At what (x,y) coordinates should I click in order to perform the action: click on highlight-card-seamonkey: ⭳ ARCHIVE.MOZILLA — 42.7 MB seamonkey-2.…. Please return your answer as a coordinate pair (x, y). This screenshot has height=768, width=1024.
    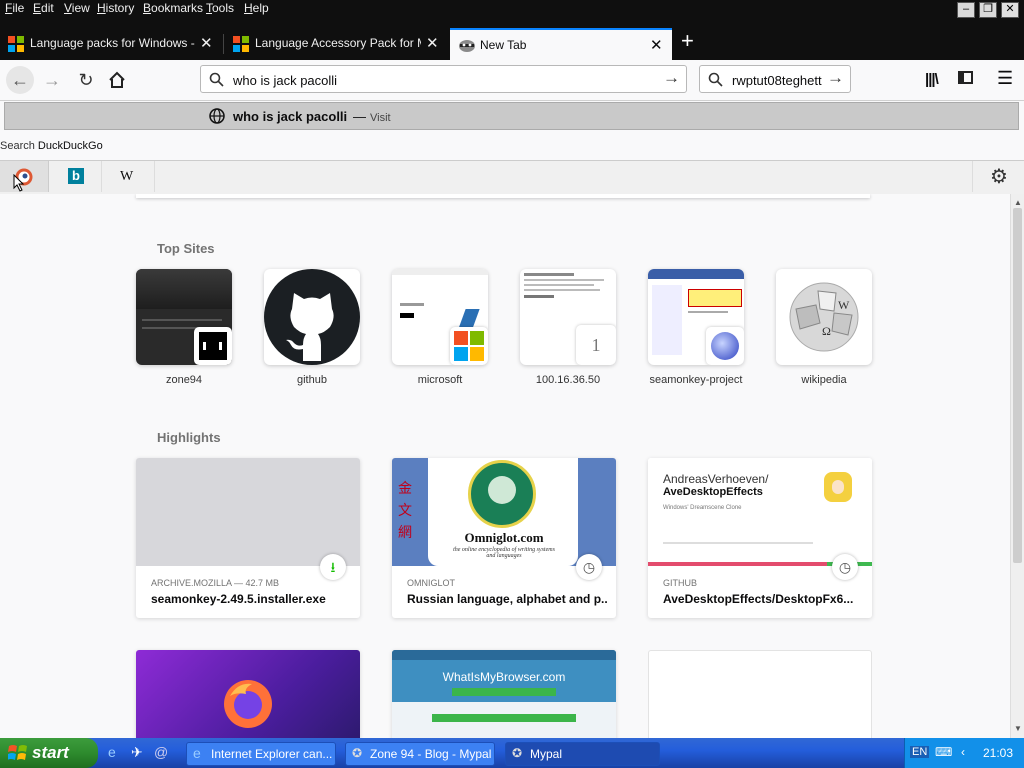
    Looking at the image, I should click on (248, 538).